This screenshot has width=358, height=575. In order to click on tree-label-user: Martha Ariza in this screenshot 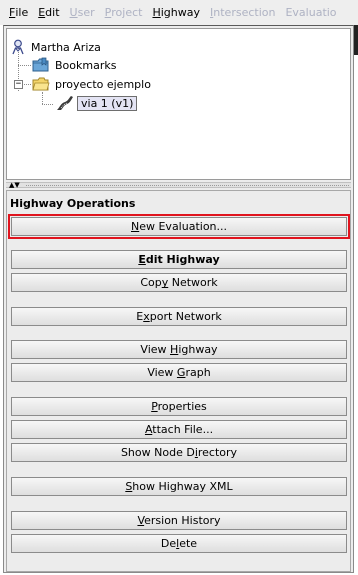, I will do `click(66, 47)`.